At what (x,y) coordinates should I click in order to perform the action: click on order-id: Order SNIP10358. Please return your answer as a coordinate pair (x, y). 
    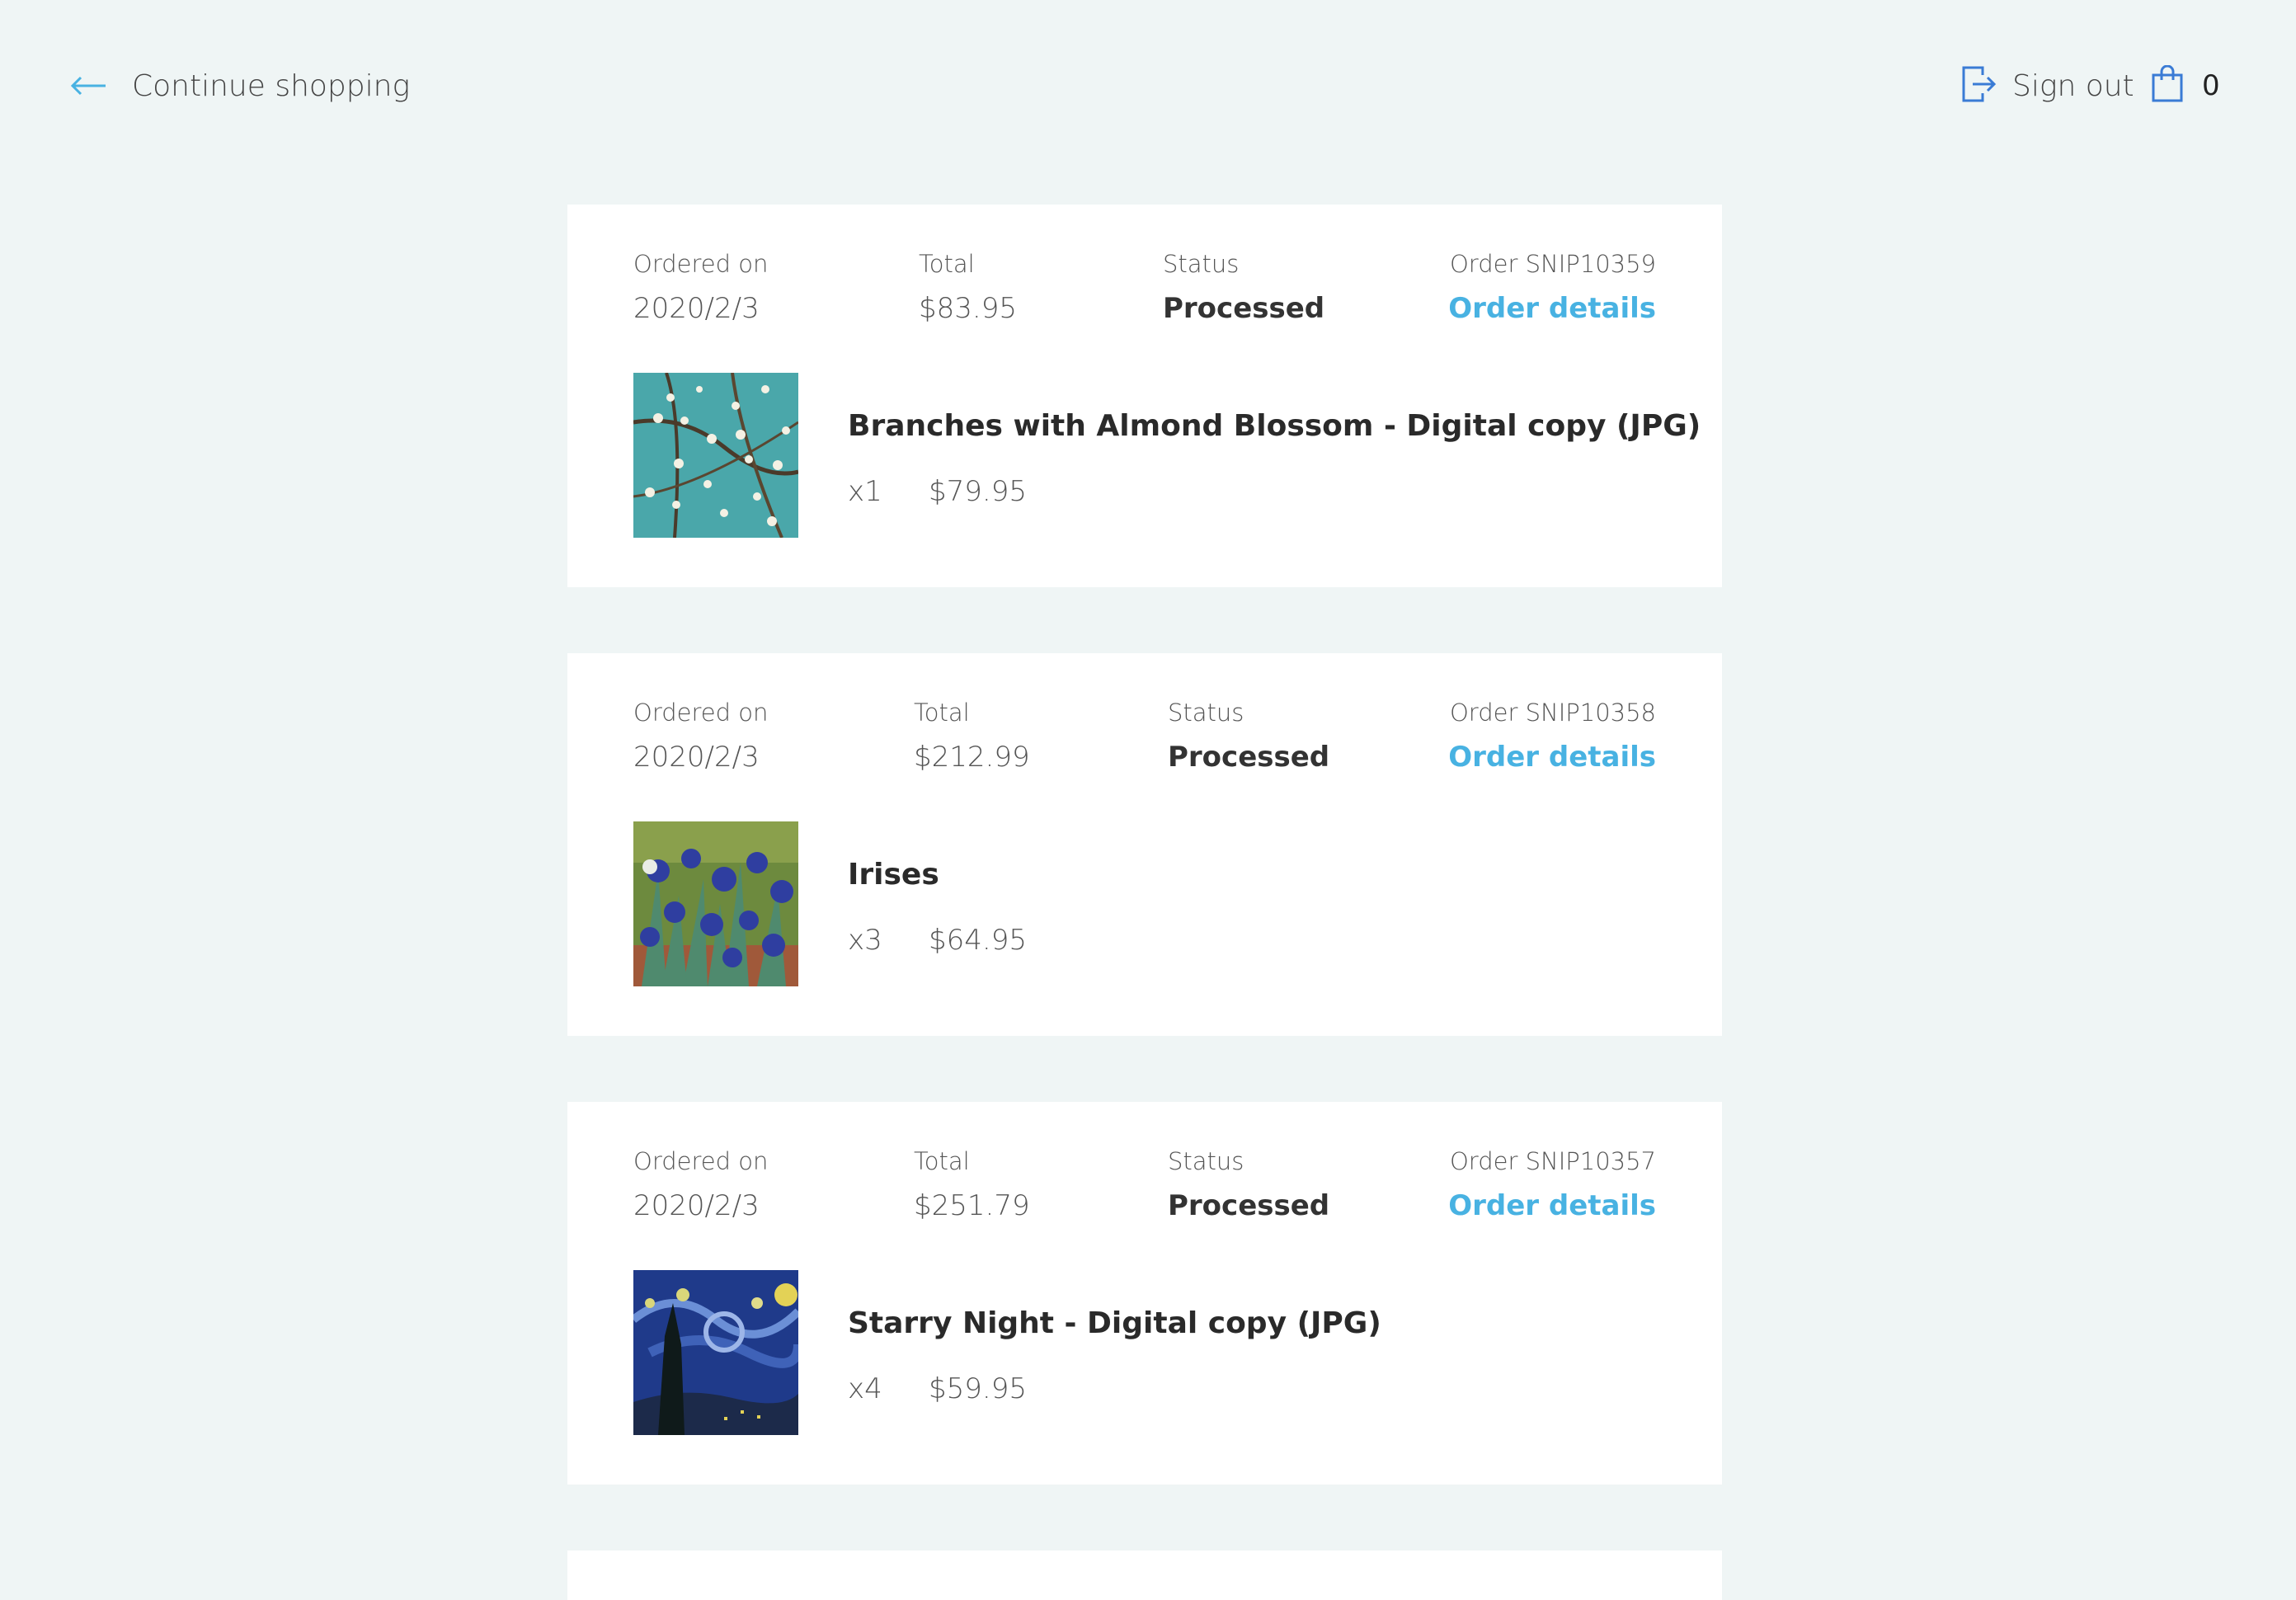
    Looking at the image, I should click on (1552, 713).